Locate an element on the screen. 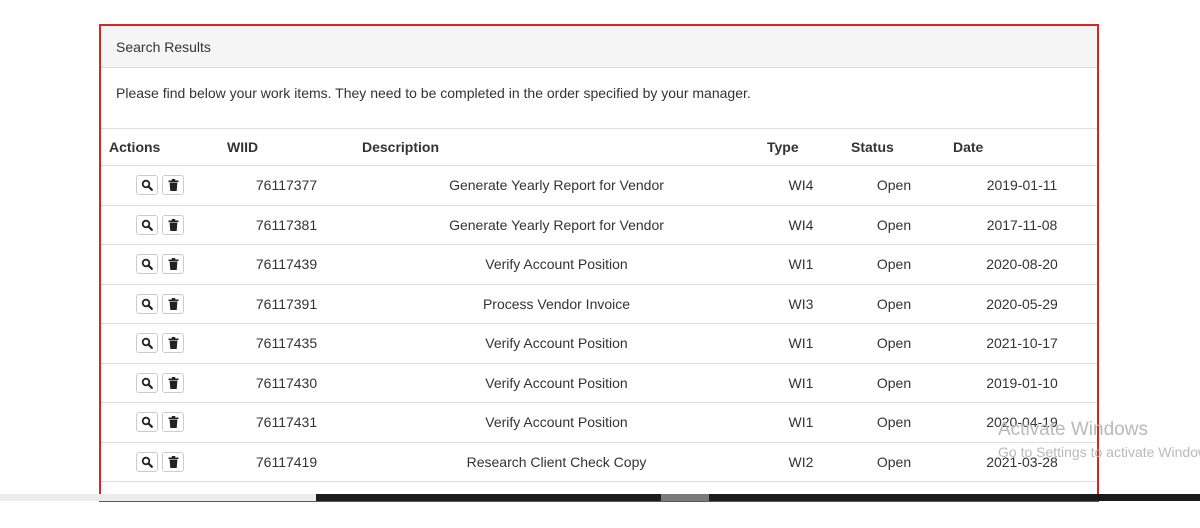 The image size is (1200, 528). cell-type: WI2 is located at coordinates (801, 462).